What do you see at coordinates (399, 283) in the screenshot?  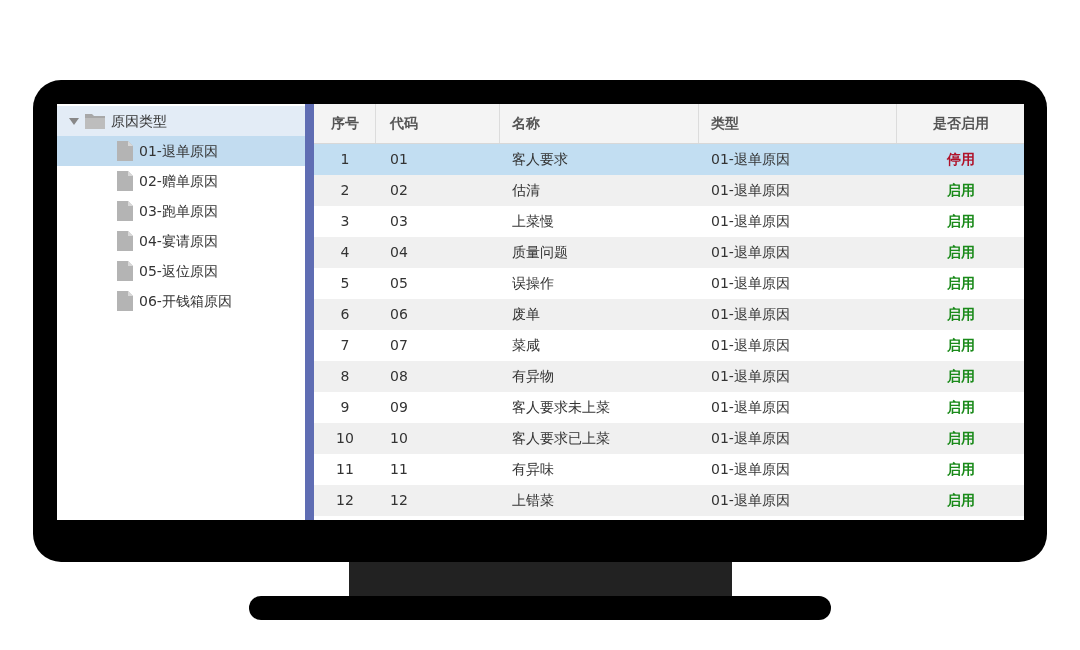 I see `table-cell-text: 05` at bounding box center [399, 283].